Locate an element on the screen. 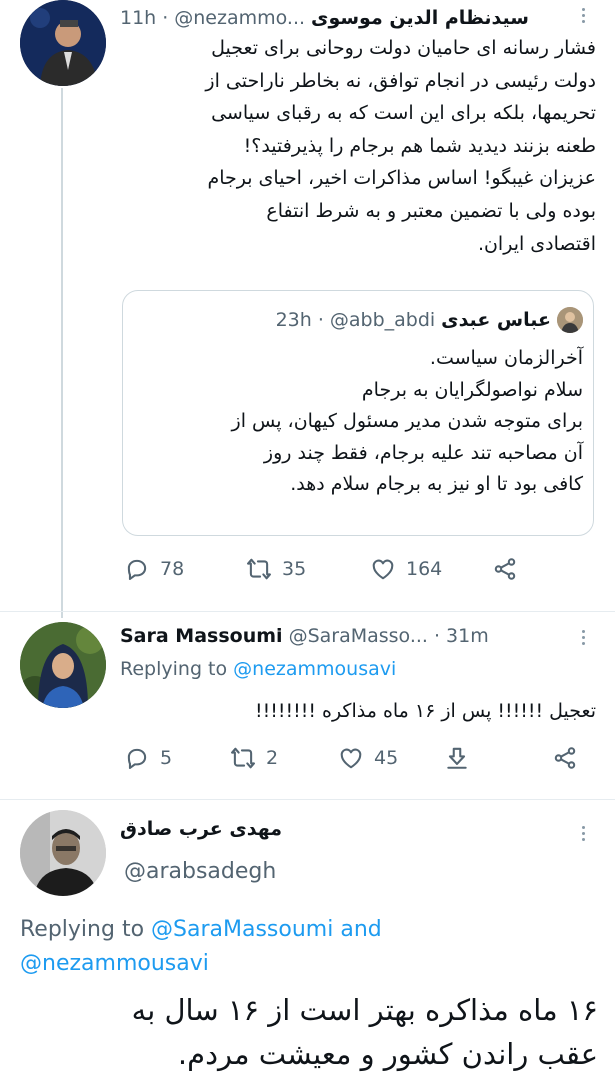 The width and height of the screenshot is (615, 1080). quote-header: 23h · @abb_abdi عباس عبدی is located at coordinates (358, 320).